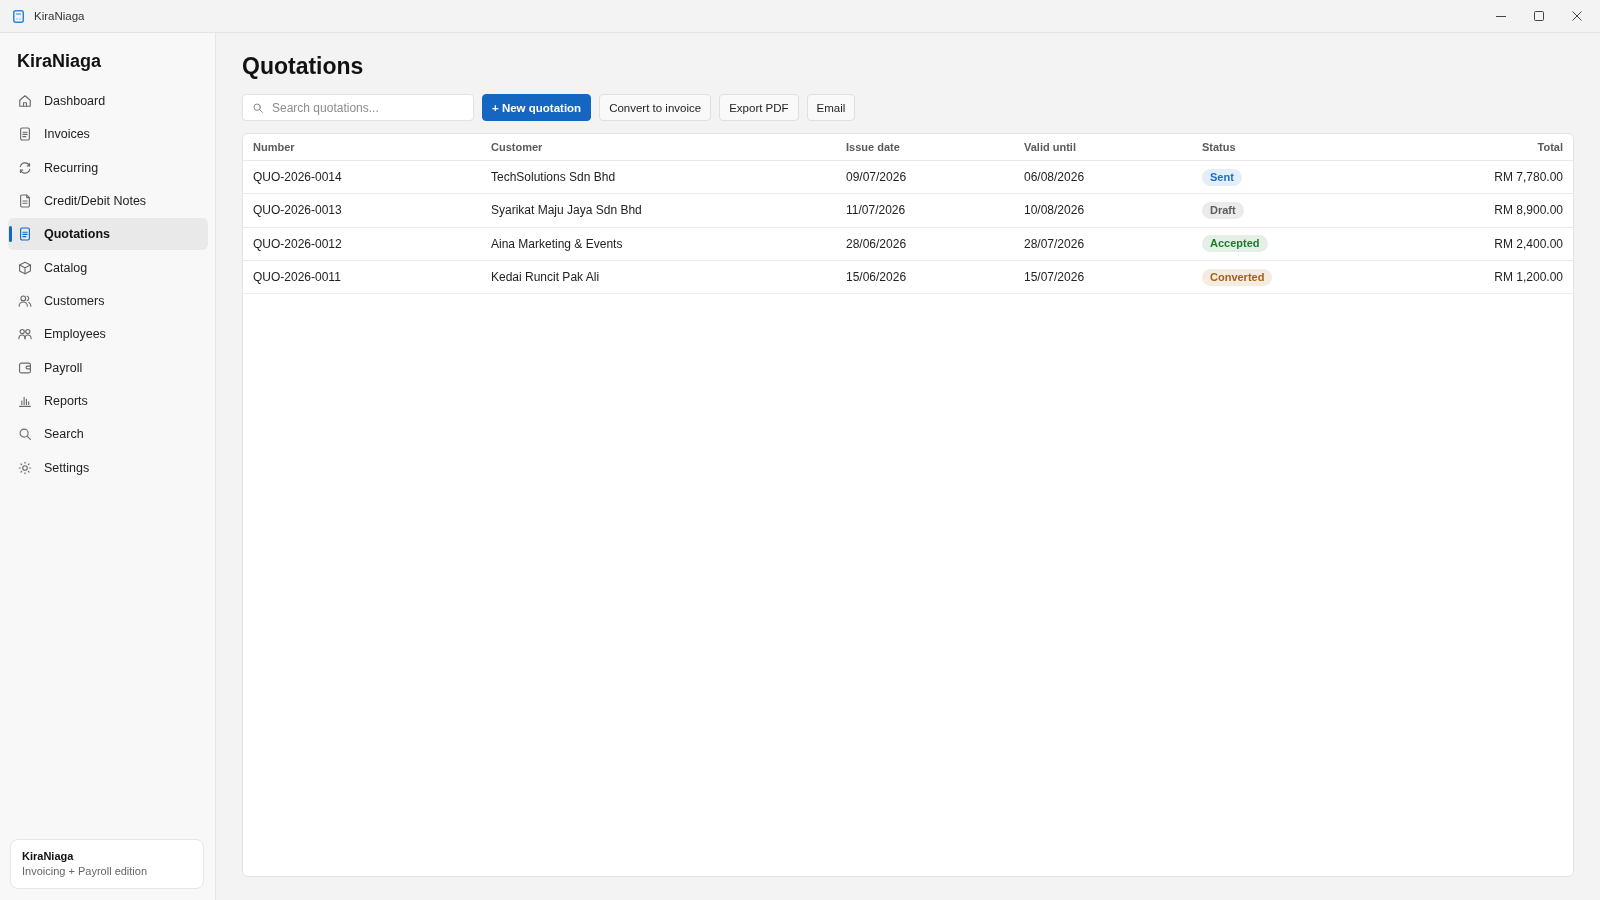  I want to click on table-cell: Kedai Runcit Pak Ali, so click(545, 277).